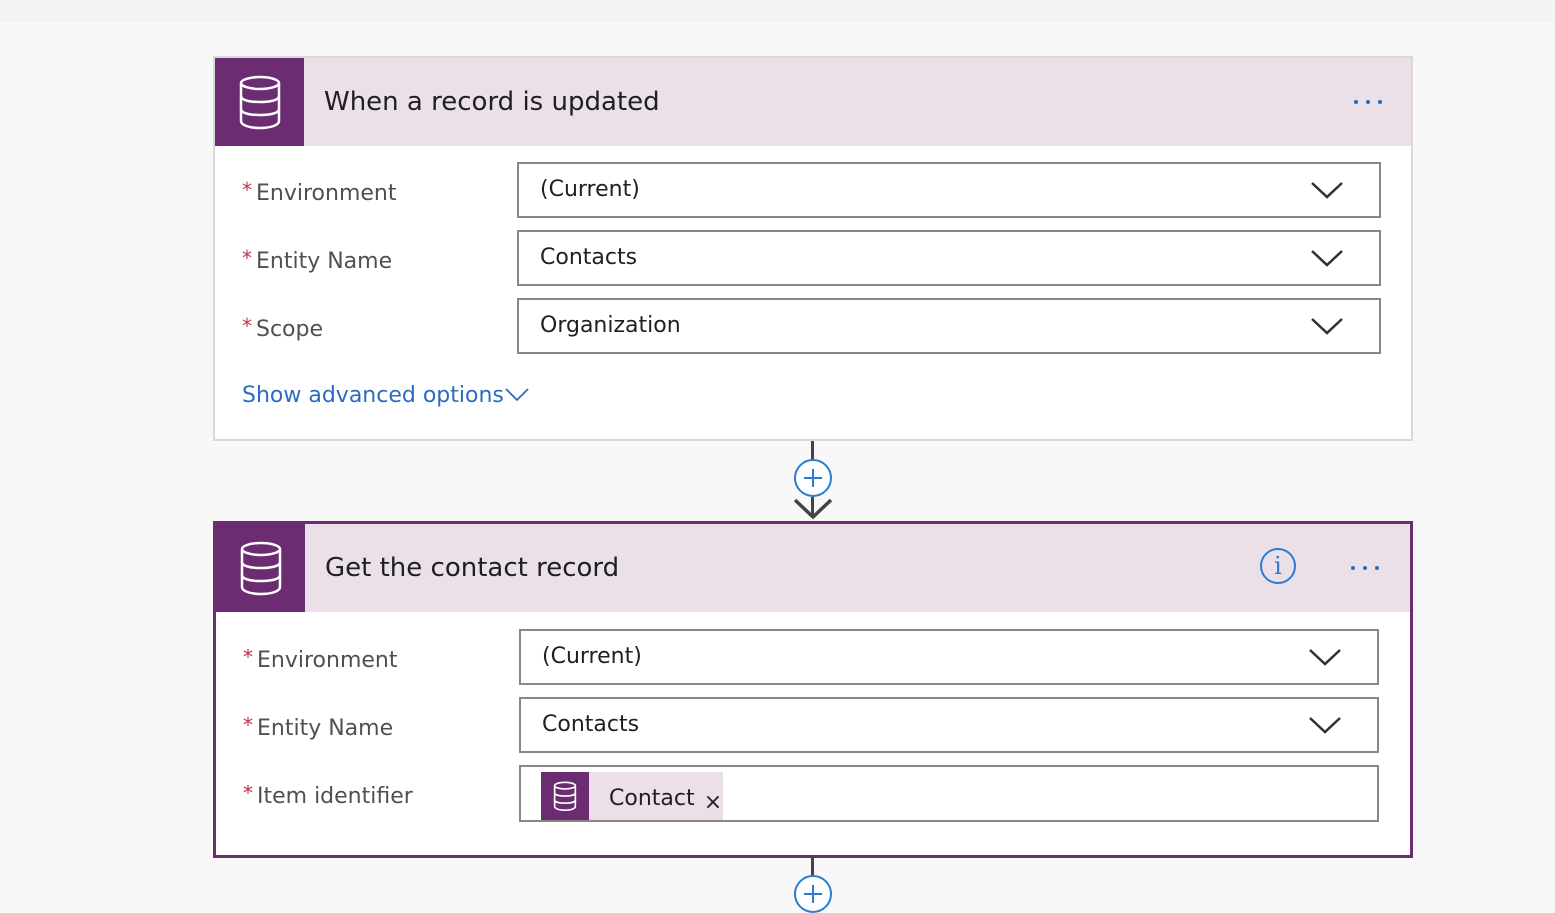 Image resolution: width=1555 pixels, height=913 pixels. I want to click on step-title: When a record is updated, so click(492, 102).